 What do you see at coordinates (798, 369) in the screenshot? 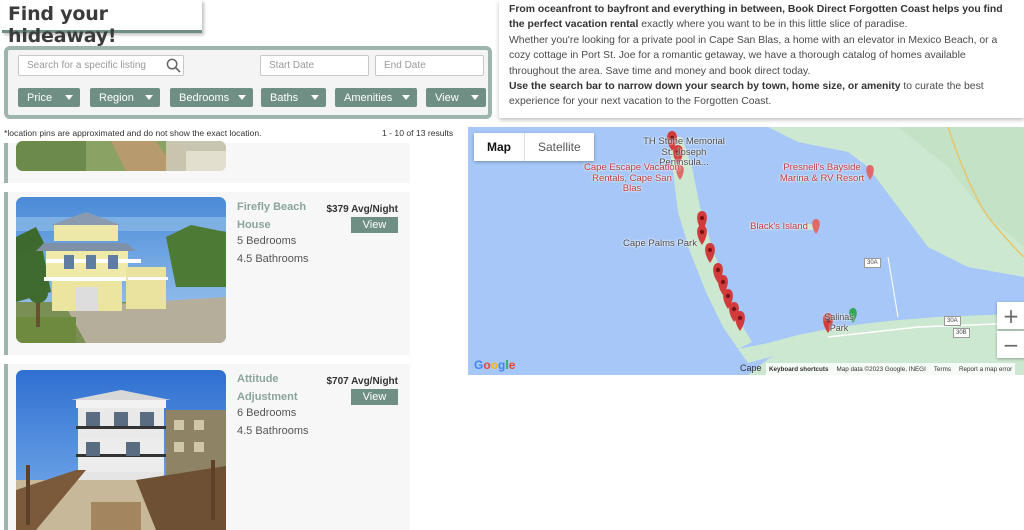
I see `keyboard-shortcuts-link: Keyboard shortcuts` at bounding box center [798, 369].